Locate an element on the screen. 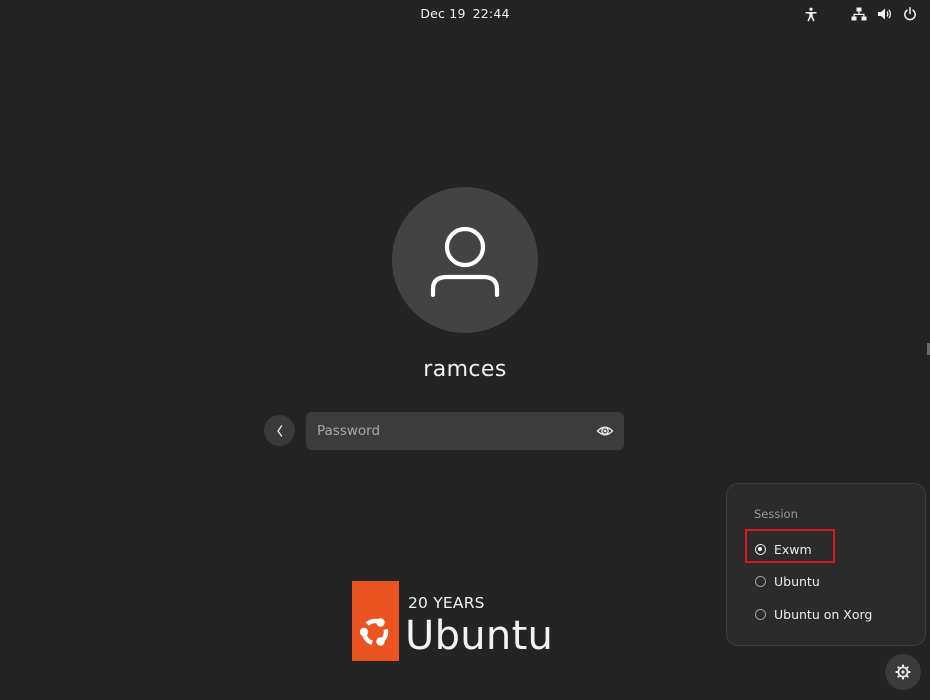  circle-of-friends-icon is located at coordinates (375, 632).